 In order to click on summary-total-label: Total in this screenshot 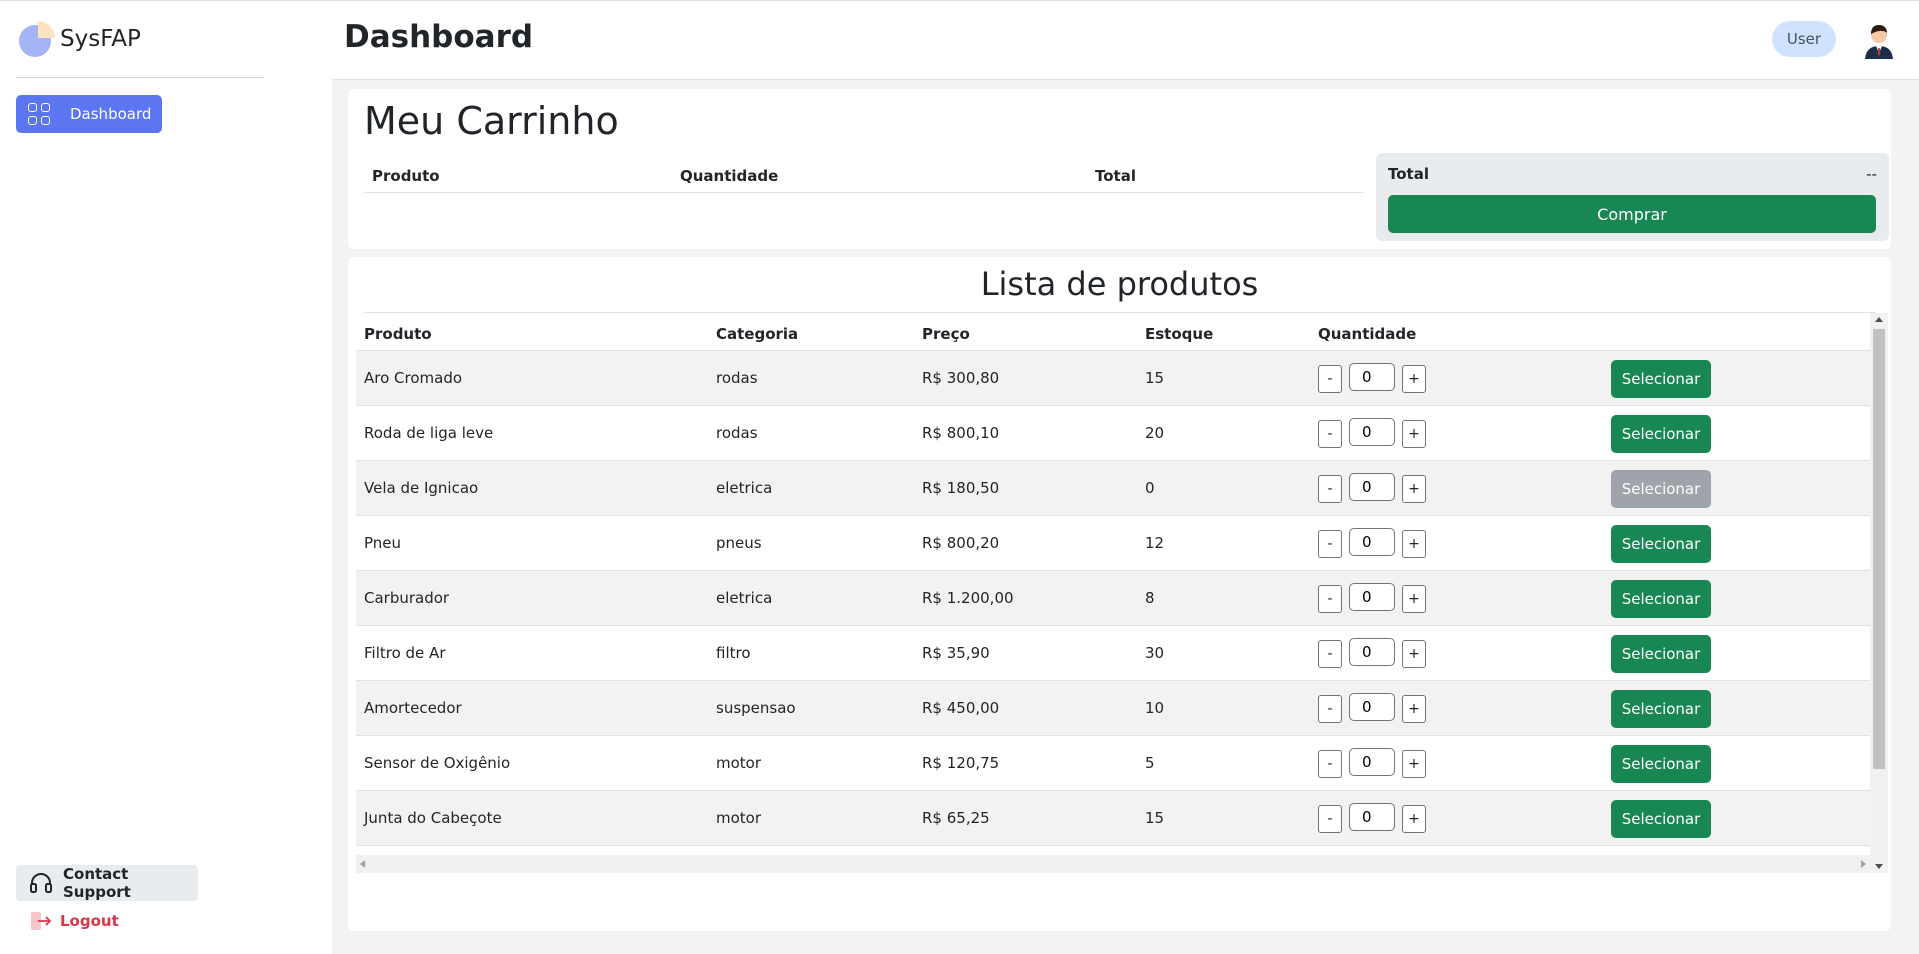, I will do `click(1408, 174)`.